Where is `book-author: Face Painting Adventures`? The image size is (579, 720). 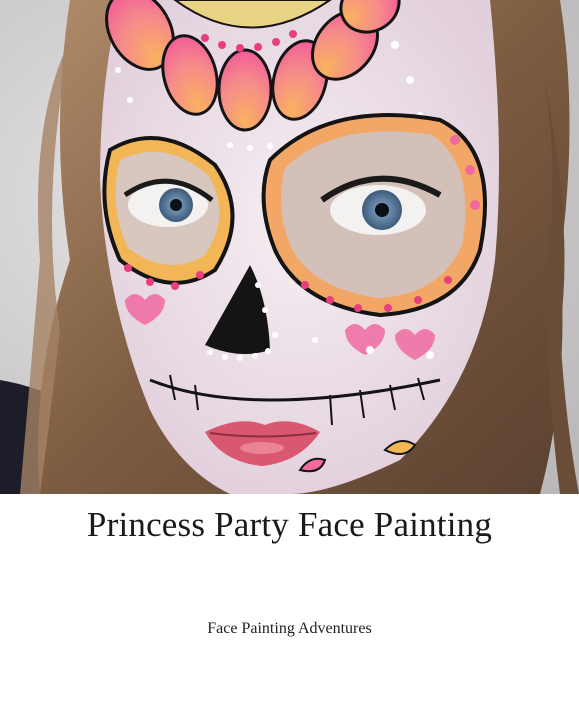 book-author: Face Painting Adventures is located at coordinates (289, 628).